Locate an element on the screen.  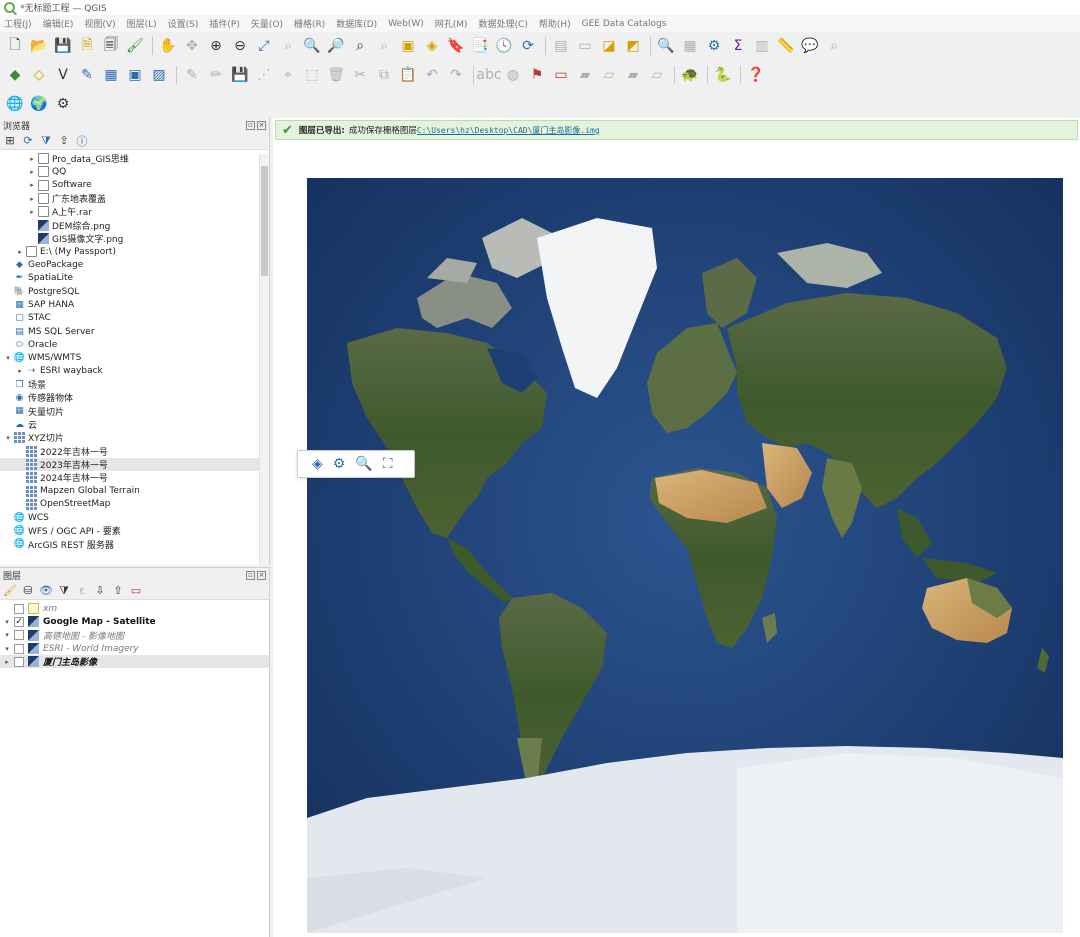
new-print-layout-icon: 🗎 is located at coordinates (87, 46).